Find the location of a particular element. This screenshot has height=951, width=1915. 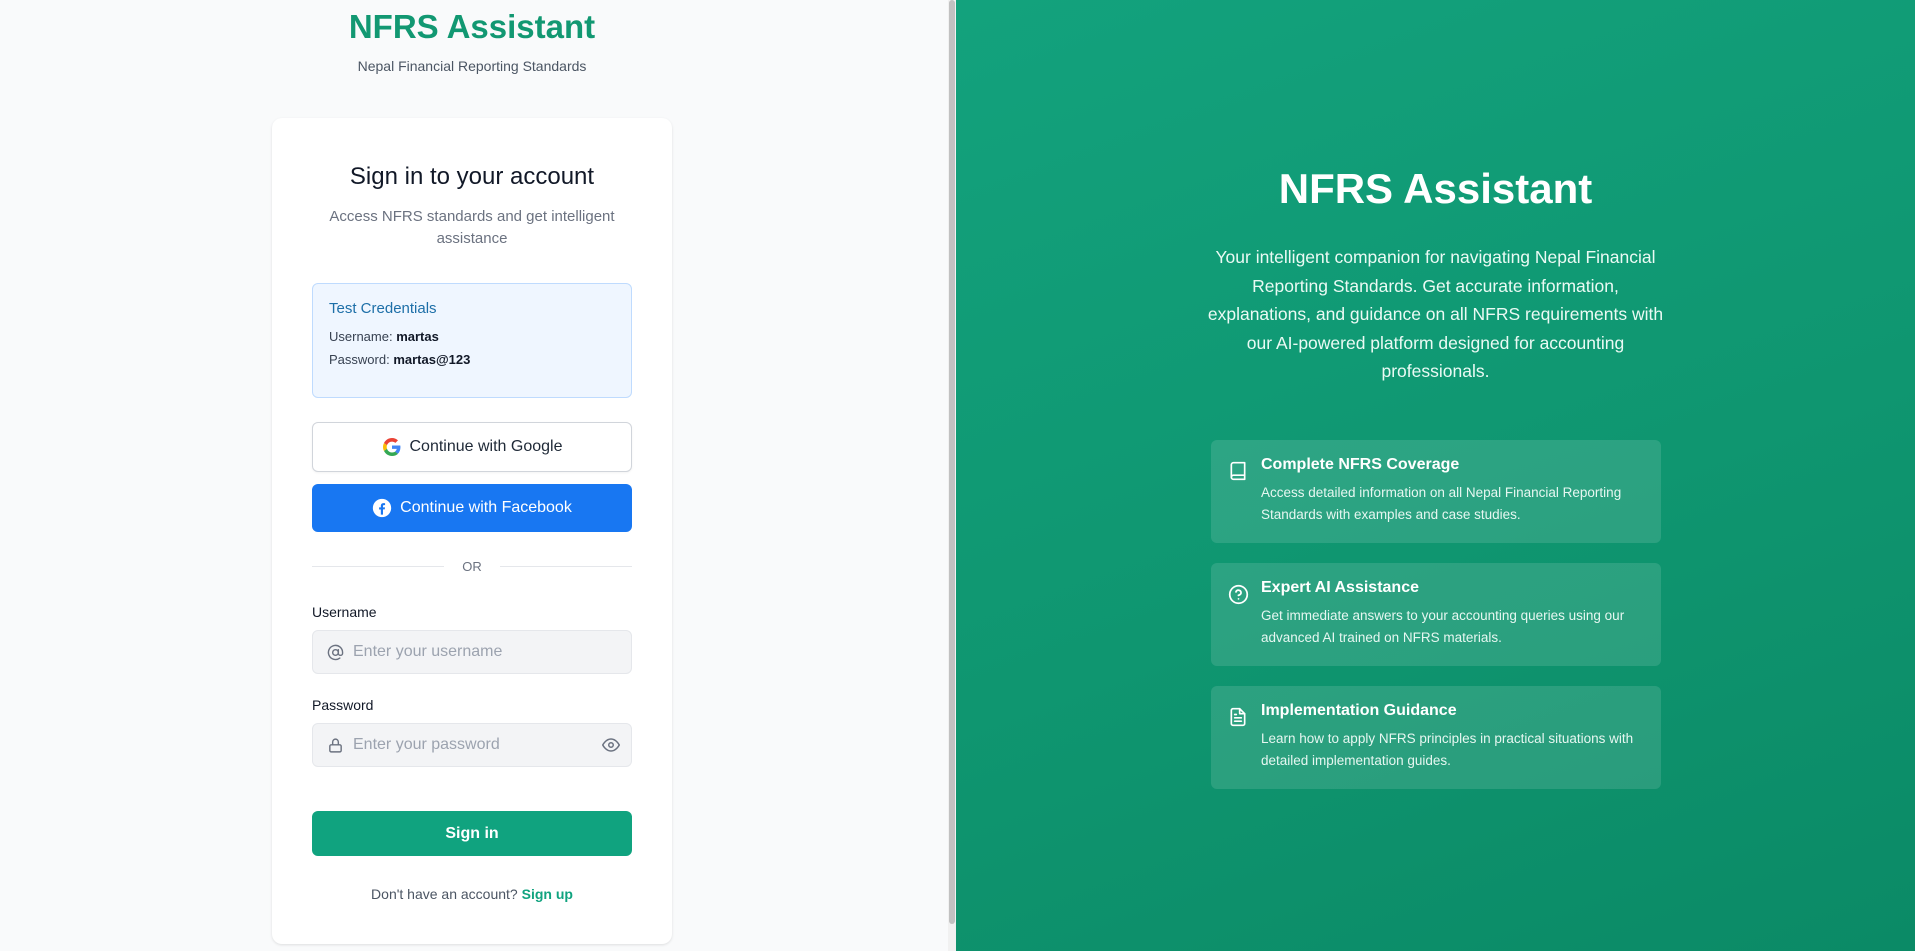

divider-line-left is located at coordinates (378, 566).